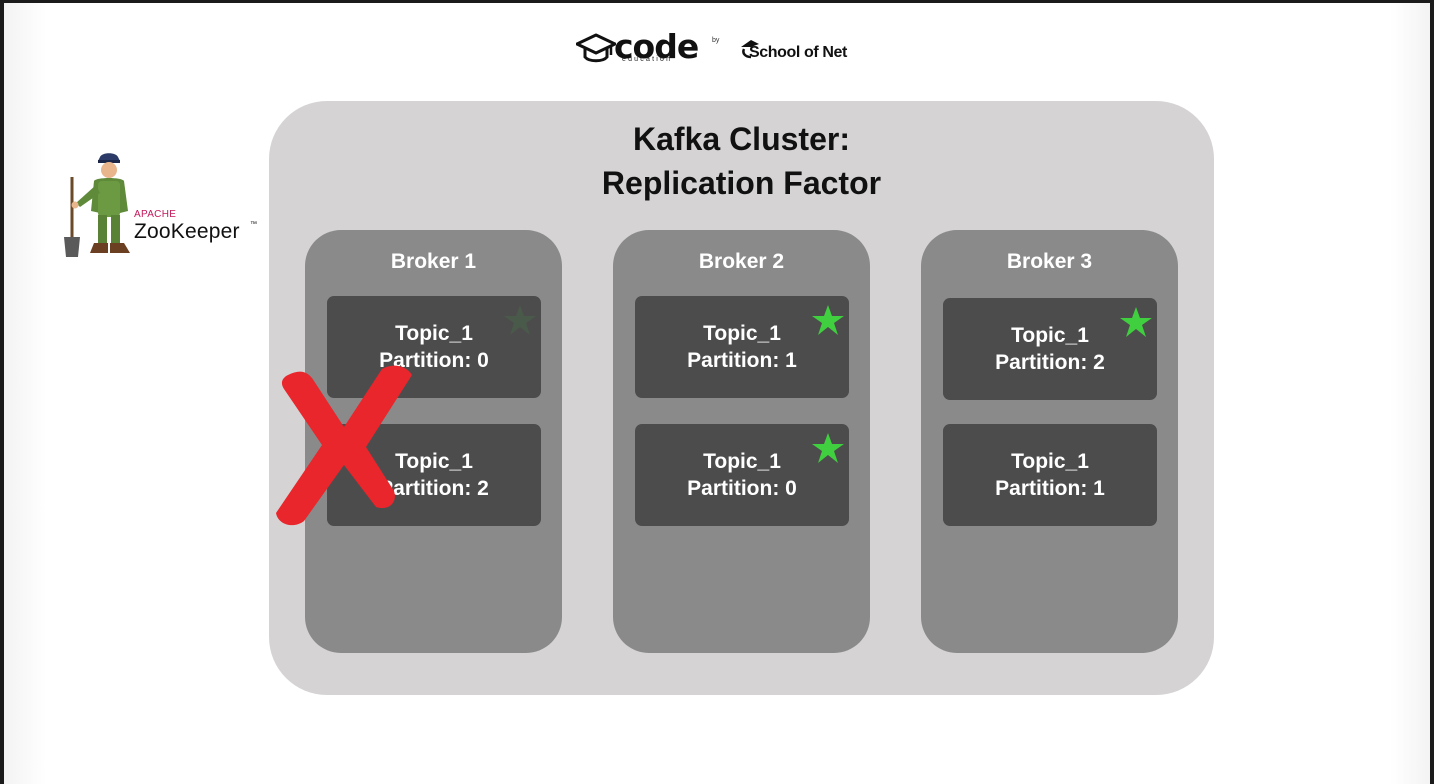 This screenshot has width=1434, height=784. What do you see at coordinates (741, 183) in the screenshot?
I see `cluster-title-line2: Replication Factor` at bounding box center [741, 183].